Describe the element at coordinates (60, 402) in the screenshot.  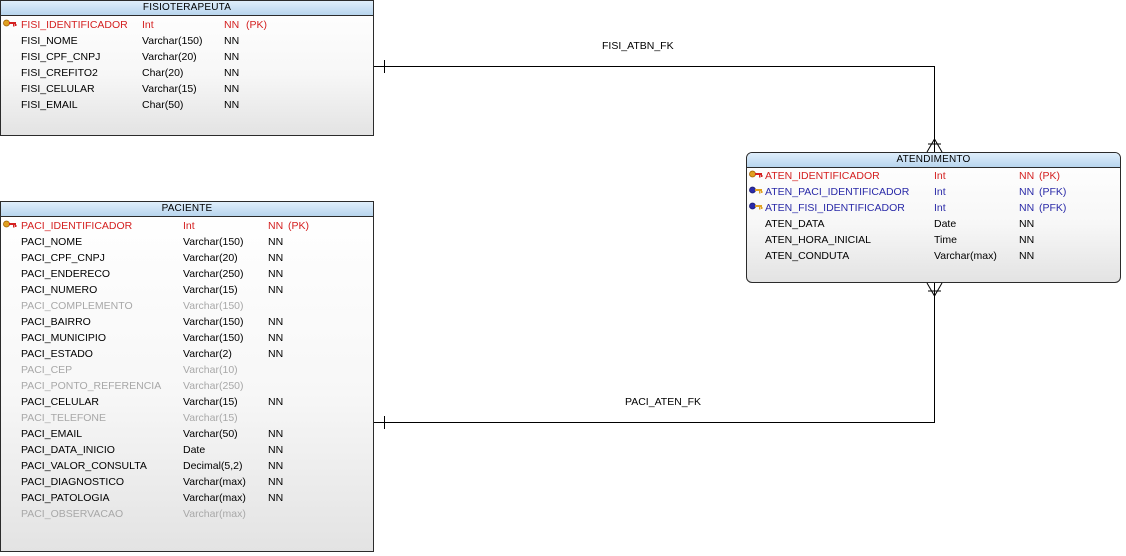
I see `column-name: PACI_CELULAR` at that location.